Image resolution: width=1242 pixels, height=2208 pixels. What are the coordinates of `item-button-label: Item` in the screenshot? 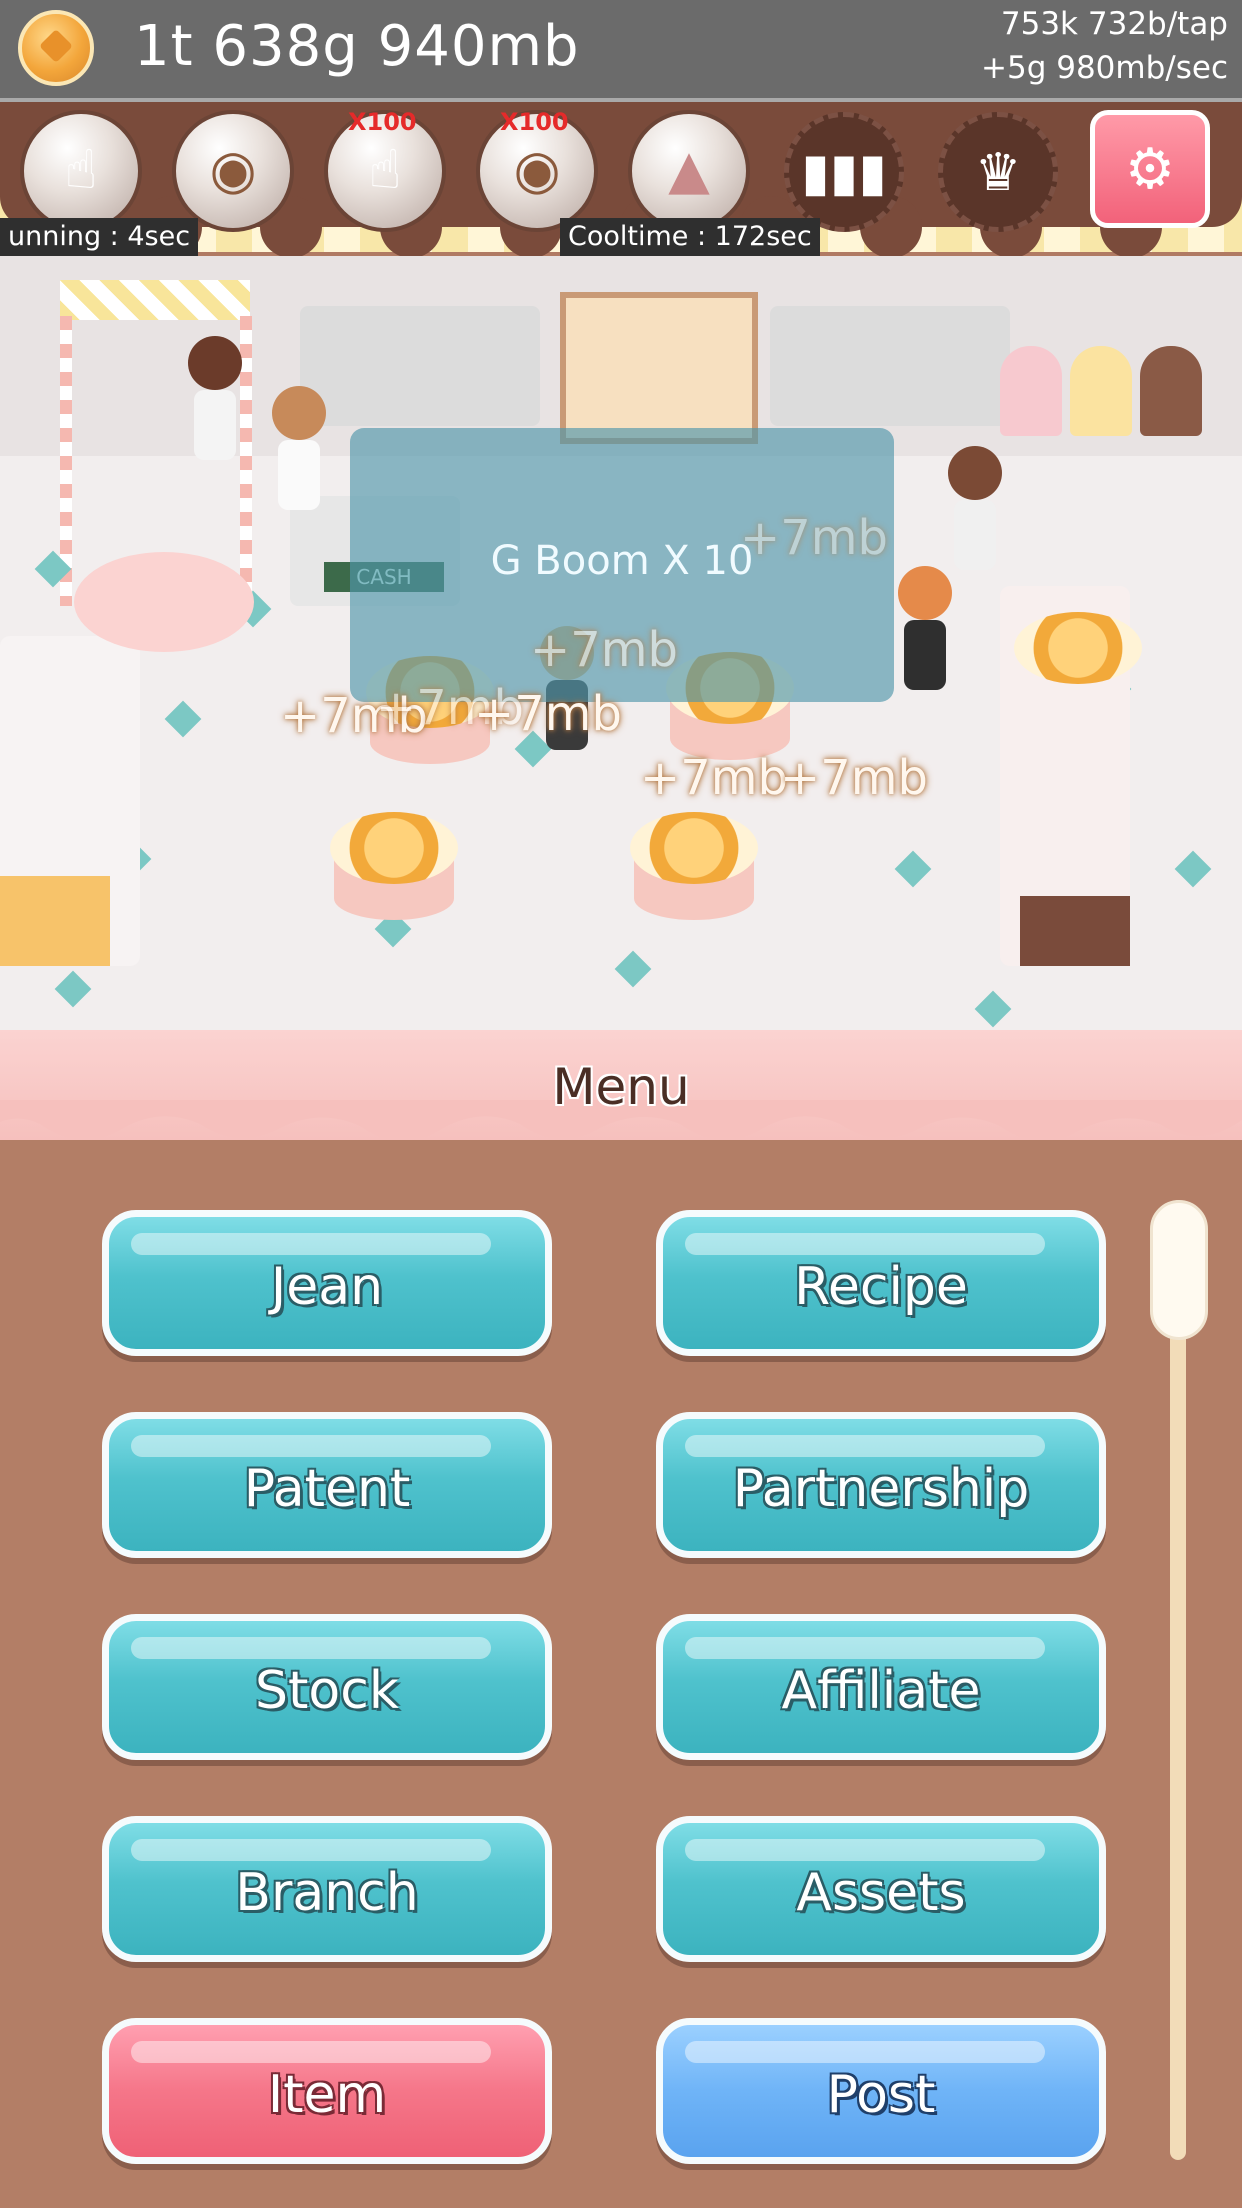 It's located at (327, 2095).